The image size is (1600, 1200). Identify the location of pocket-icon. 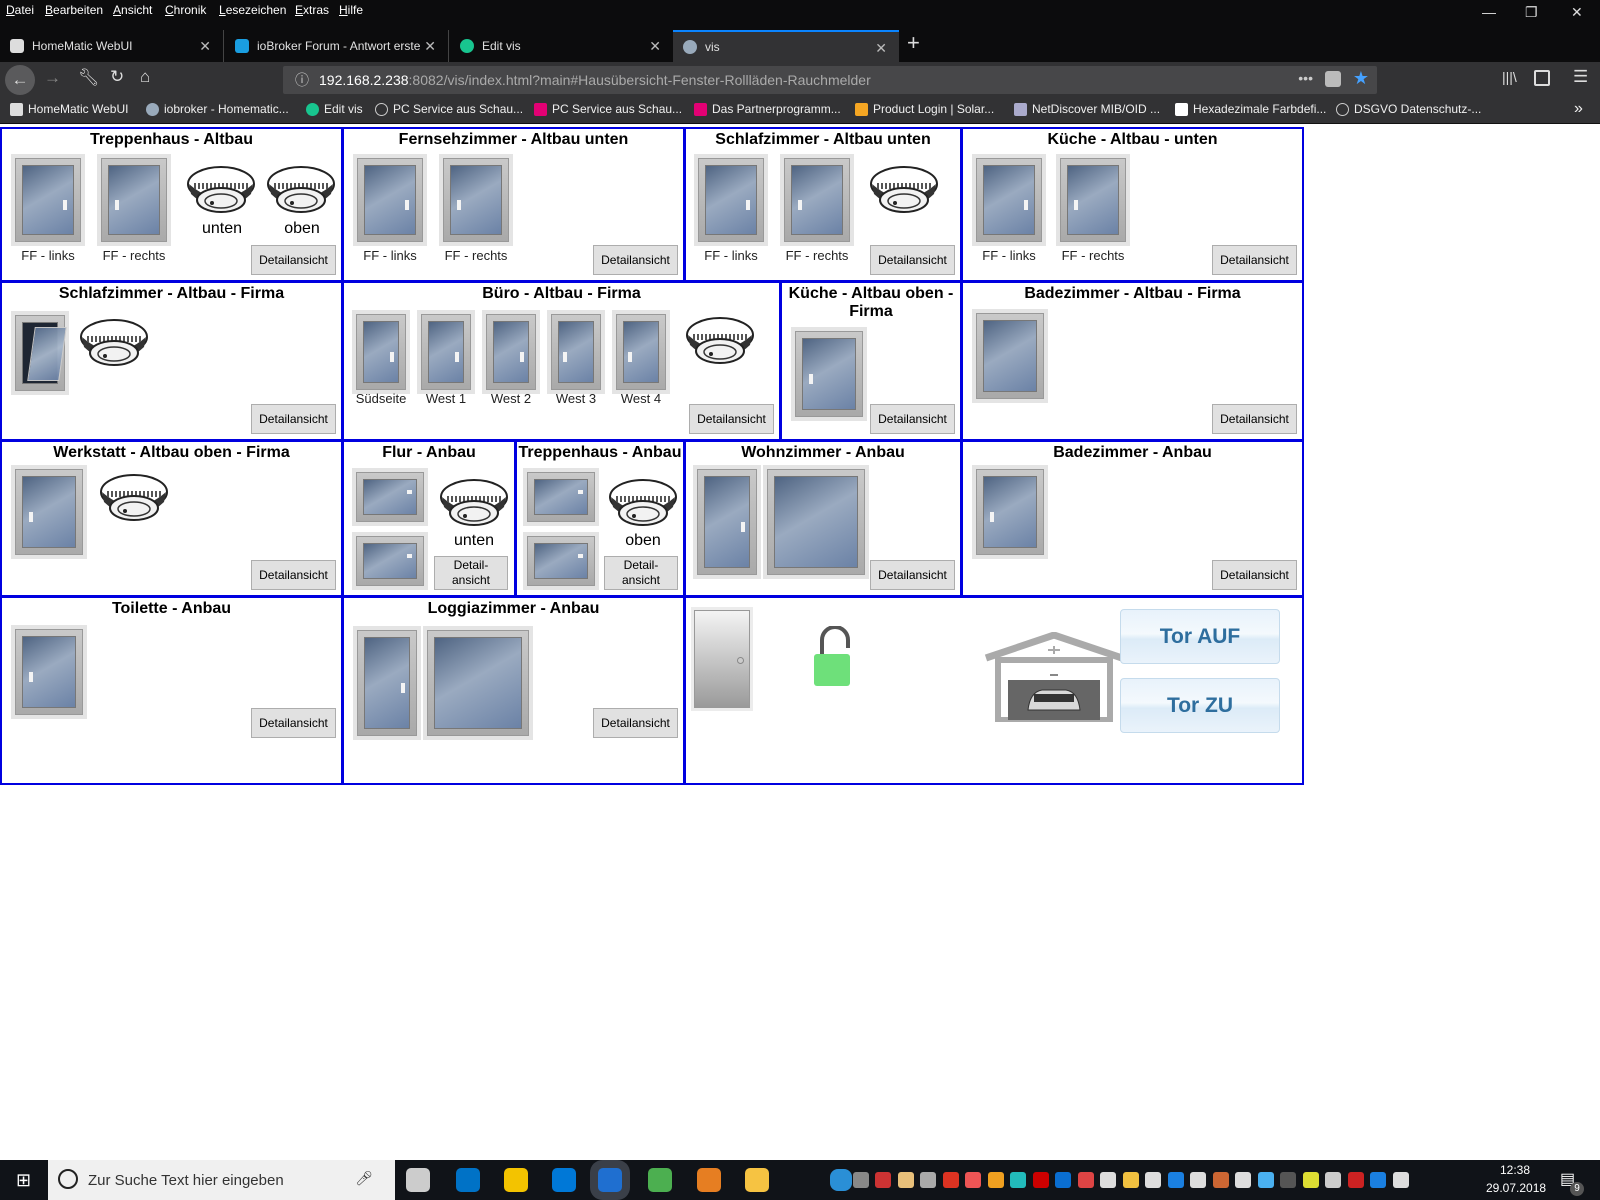
(1333, 79).